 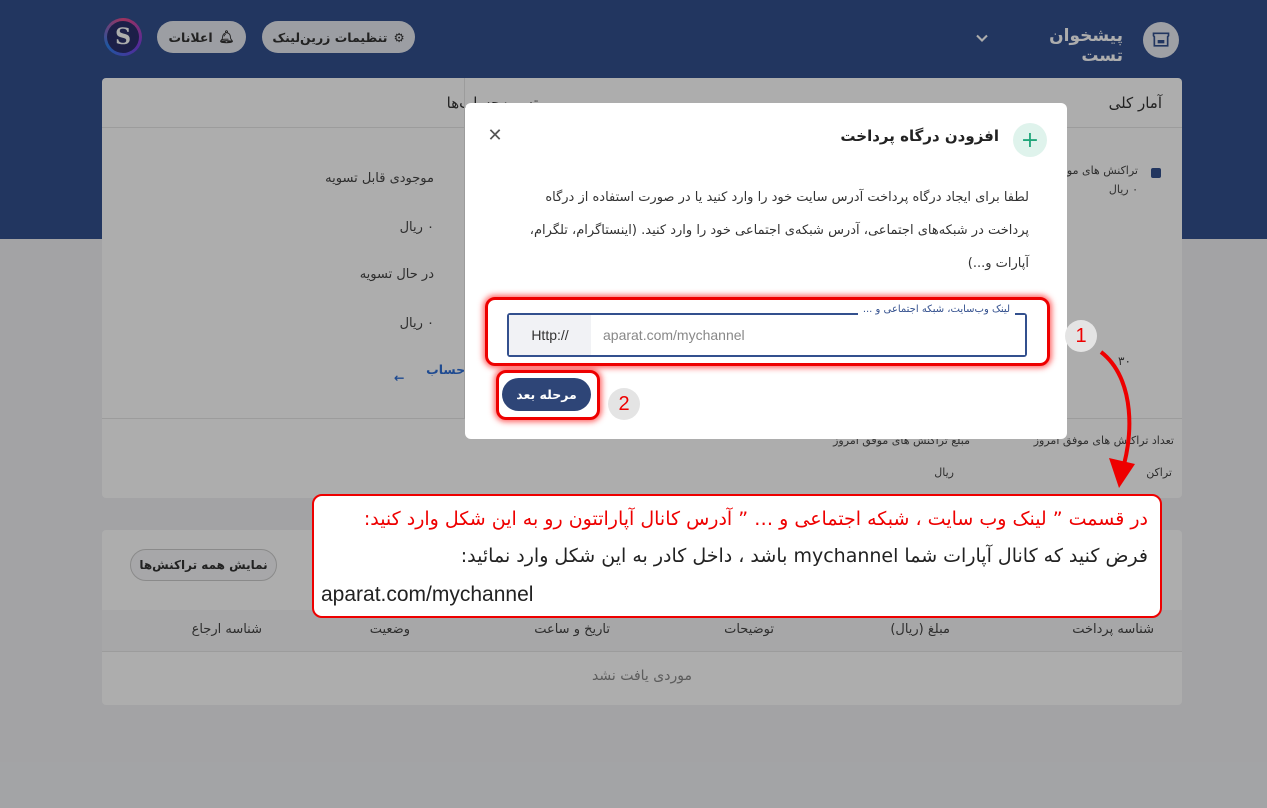 I want to click on highlight-box-button, so click(x=548, y=395).